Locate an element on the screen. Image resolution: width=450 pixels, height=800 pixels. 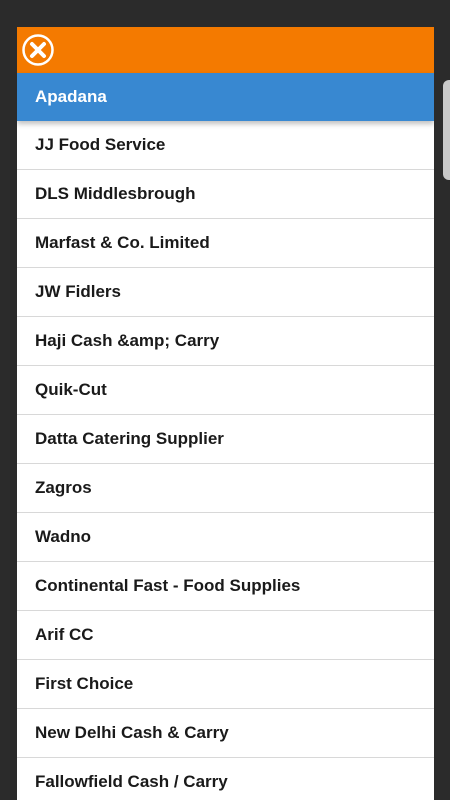
list-item: Wadno is located at coordinates (225, 537).